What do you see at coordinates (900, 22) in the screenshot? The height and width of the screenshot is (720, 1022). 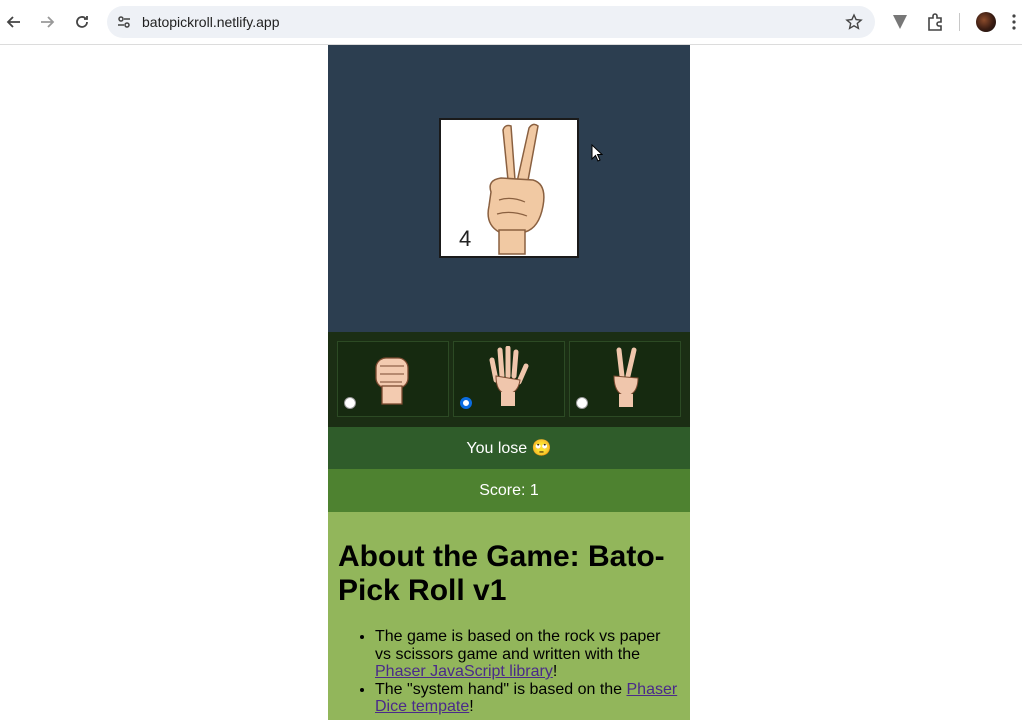 I see `extension-v-icon` at bounding box center [900, 22].